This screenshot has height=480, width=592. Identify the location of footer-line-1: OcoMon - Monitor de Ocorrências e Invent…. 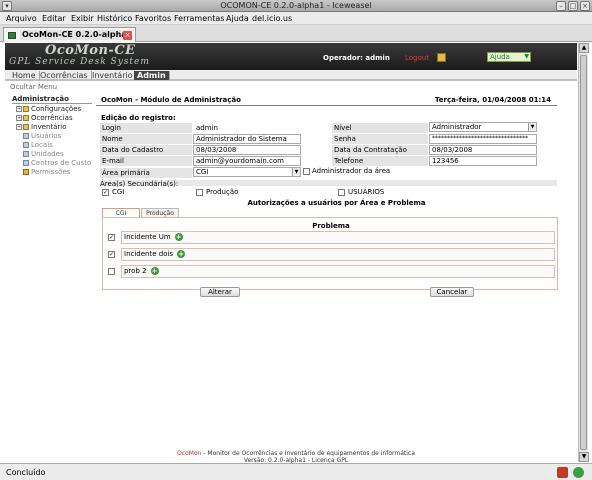
(296, 453).